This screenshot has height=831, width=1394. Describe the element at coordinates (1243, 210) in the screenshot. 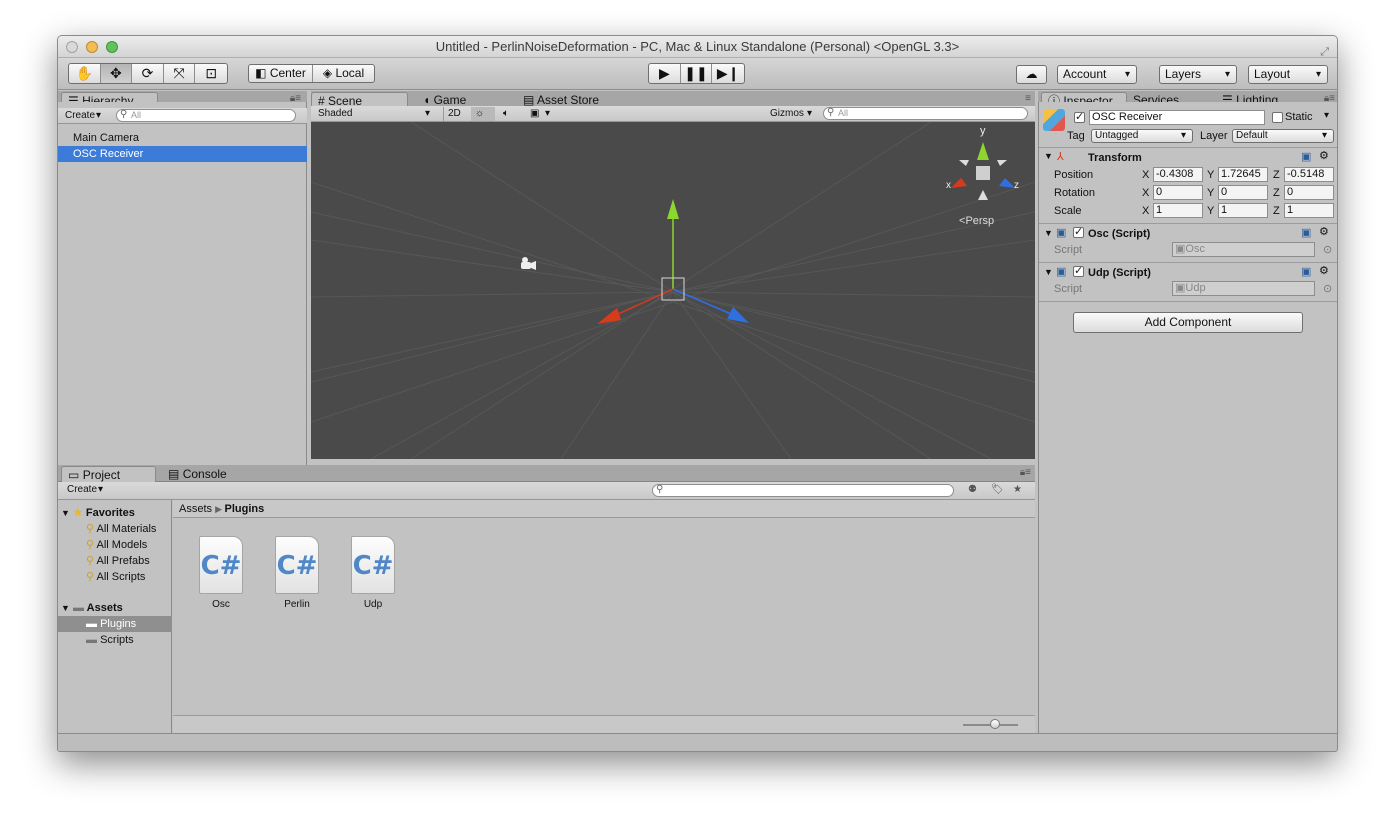

I see `scale-y-field: 1` at that location.